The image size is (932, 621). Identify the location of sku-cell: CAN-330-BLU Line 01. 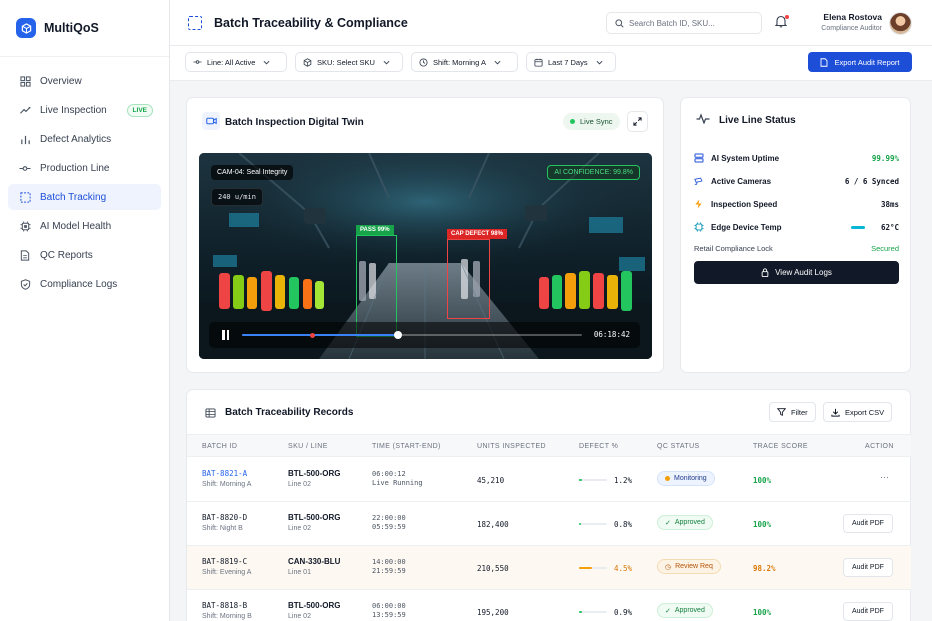
(314, 566).